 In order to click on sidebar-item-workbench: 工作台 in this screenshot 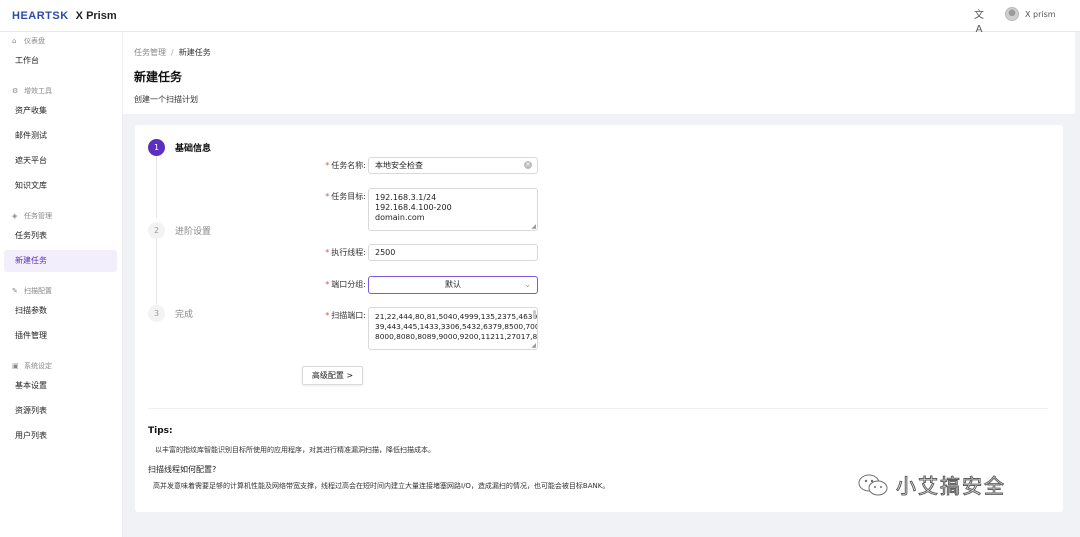, I will do `click(60, 61)`.